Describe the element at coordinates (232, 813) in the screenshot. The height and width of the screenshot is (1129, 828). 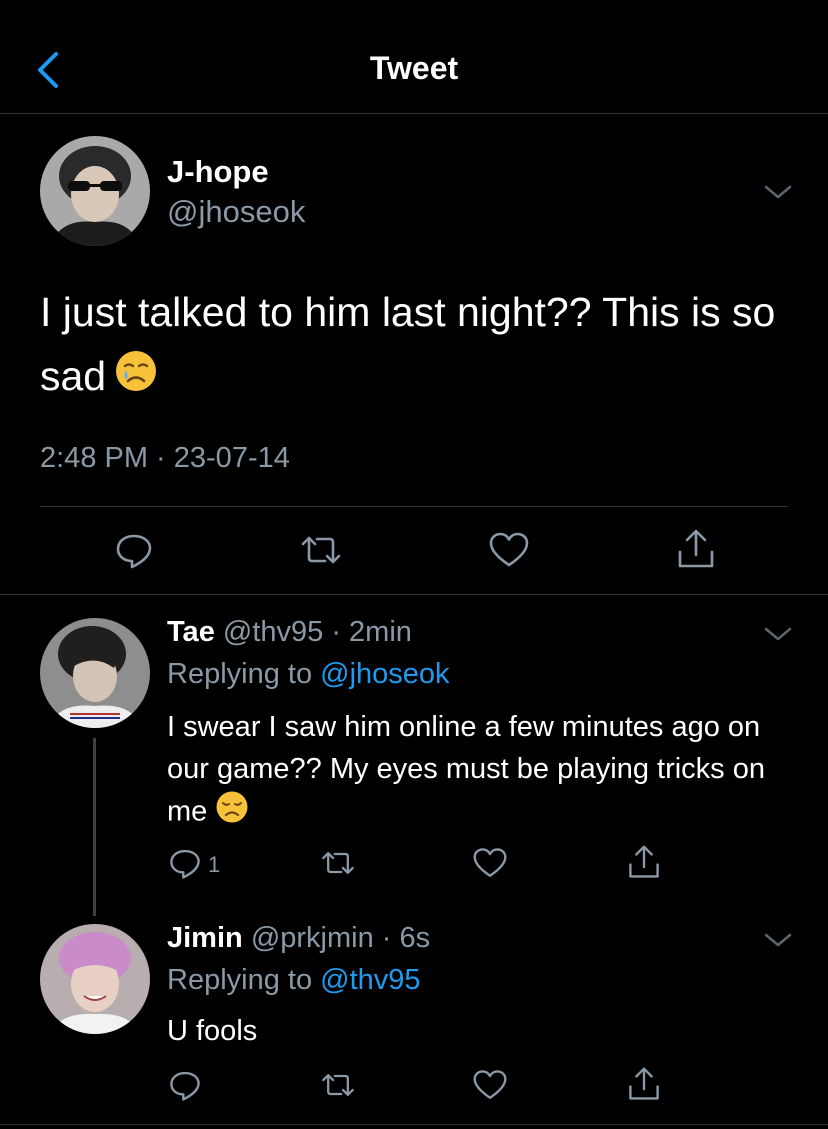
I see `disappointed-face-emoji` at that location.